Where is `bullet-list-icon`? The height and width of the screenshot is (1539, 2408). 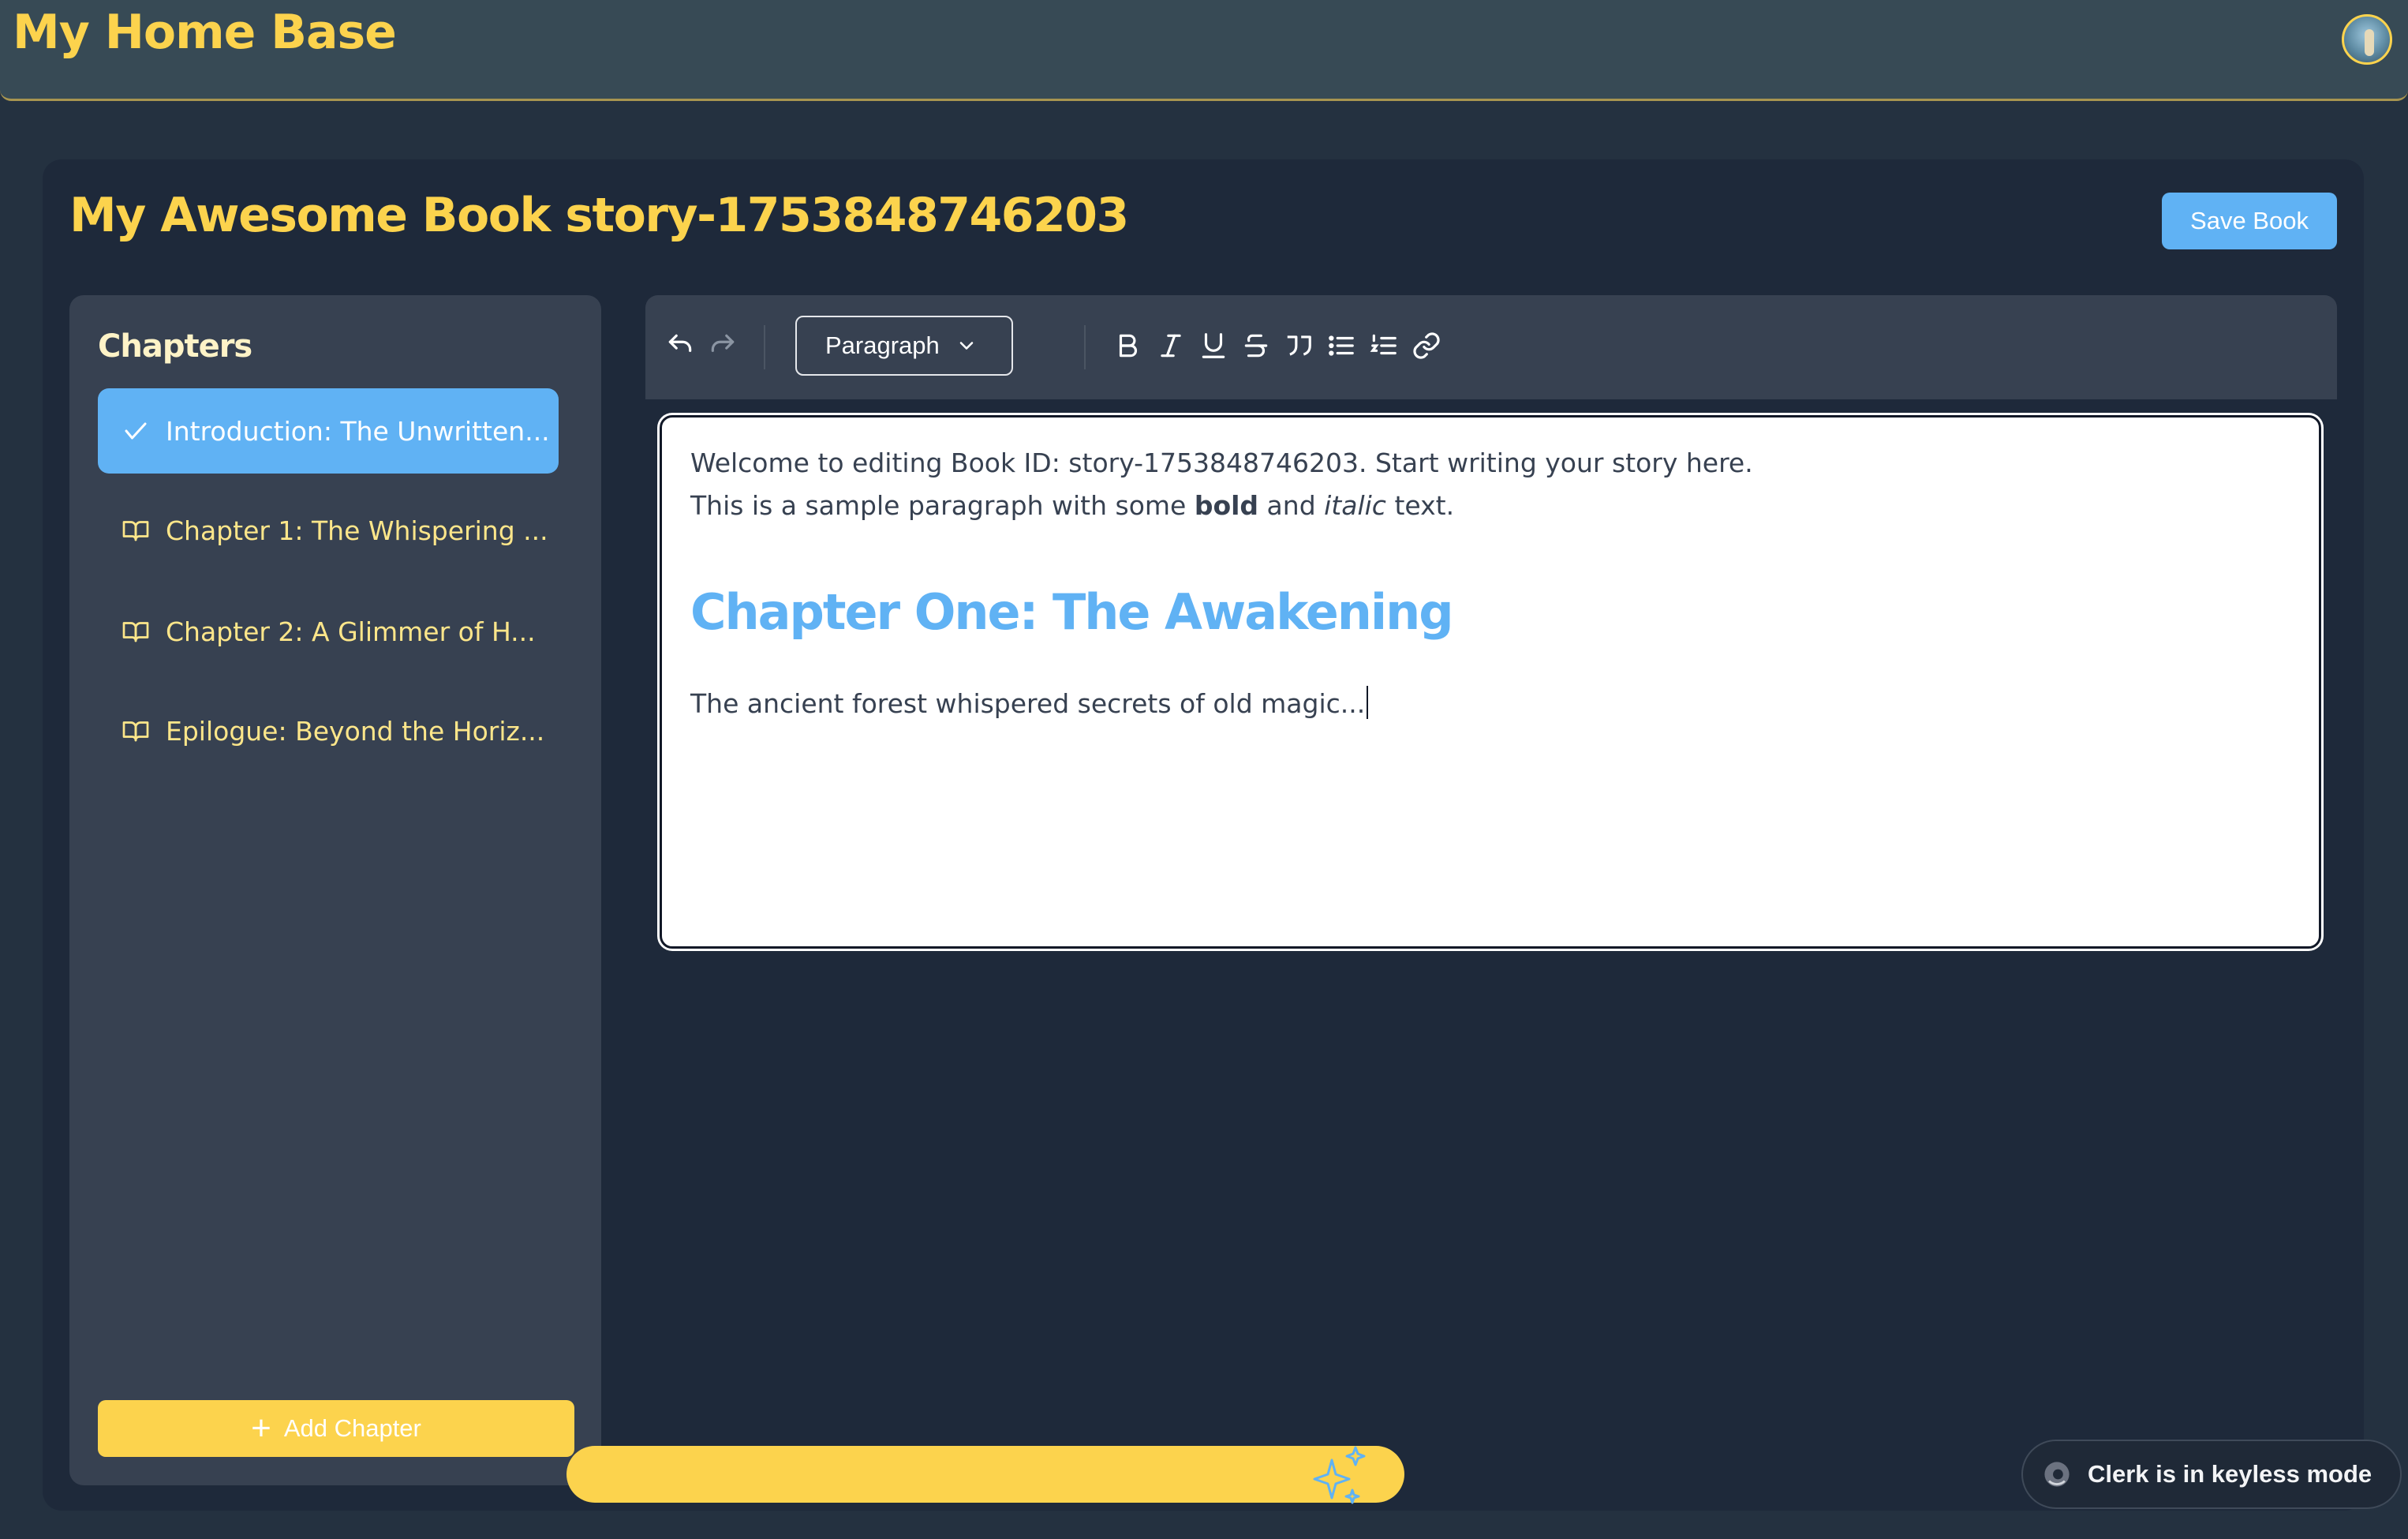
bullet-list-icon is located at coordinates (1341, 345).